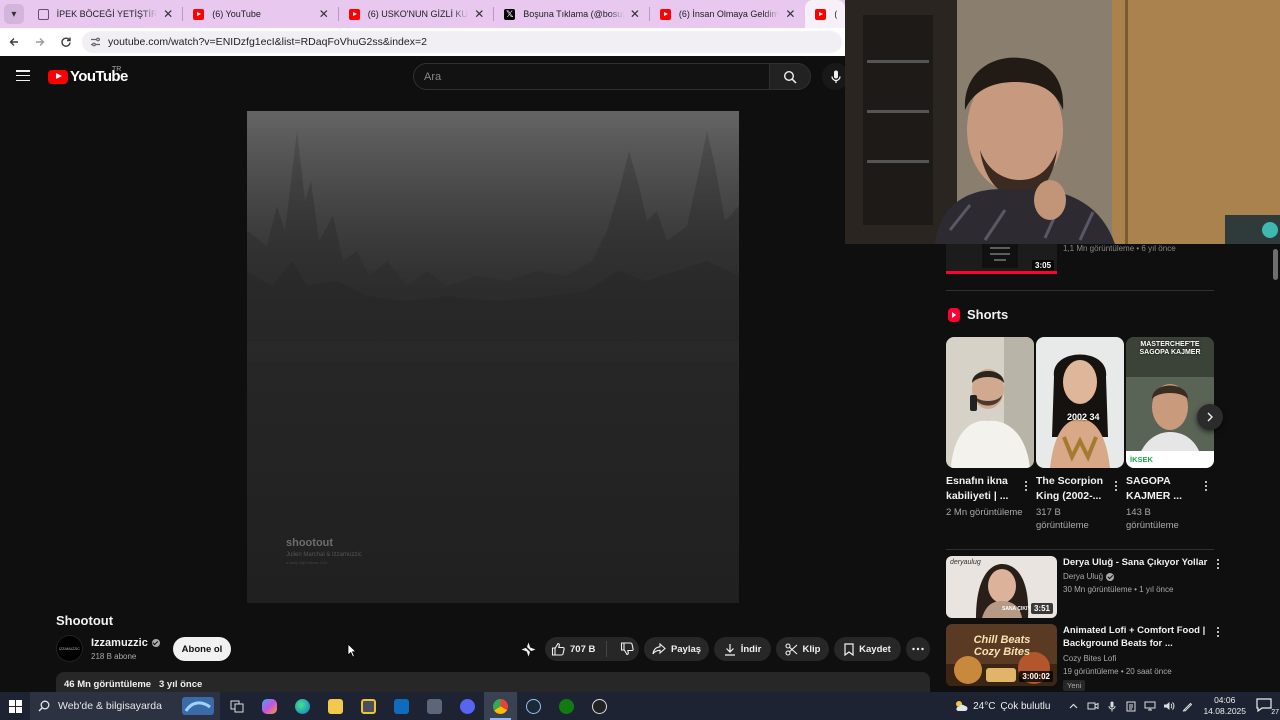 This screenshot has width=1280, height=720. Describe the element at coordinates (1001, 587) in the screenshot. I see `video-thumbnail: deryaulug SANA ÇIKIYOR 3:51` at that location.